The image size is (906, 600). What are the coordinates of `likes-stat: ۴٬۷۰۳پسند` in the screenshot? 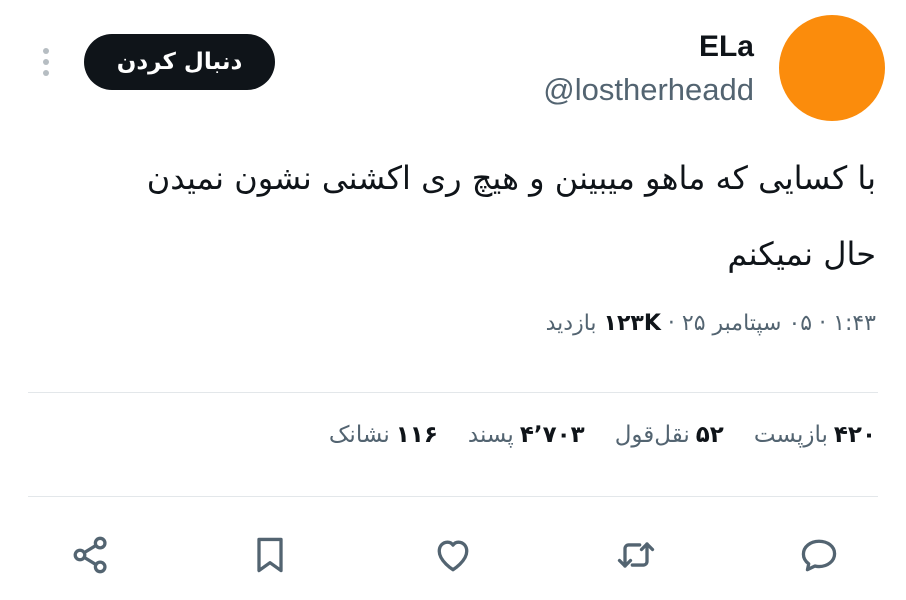 It's located at (526, 435).